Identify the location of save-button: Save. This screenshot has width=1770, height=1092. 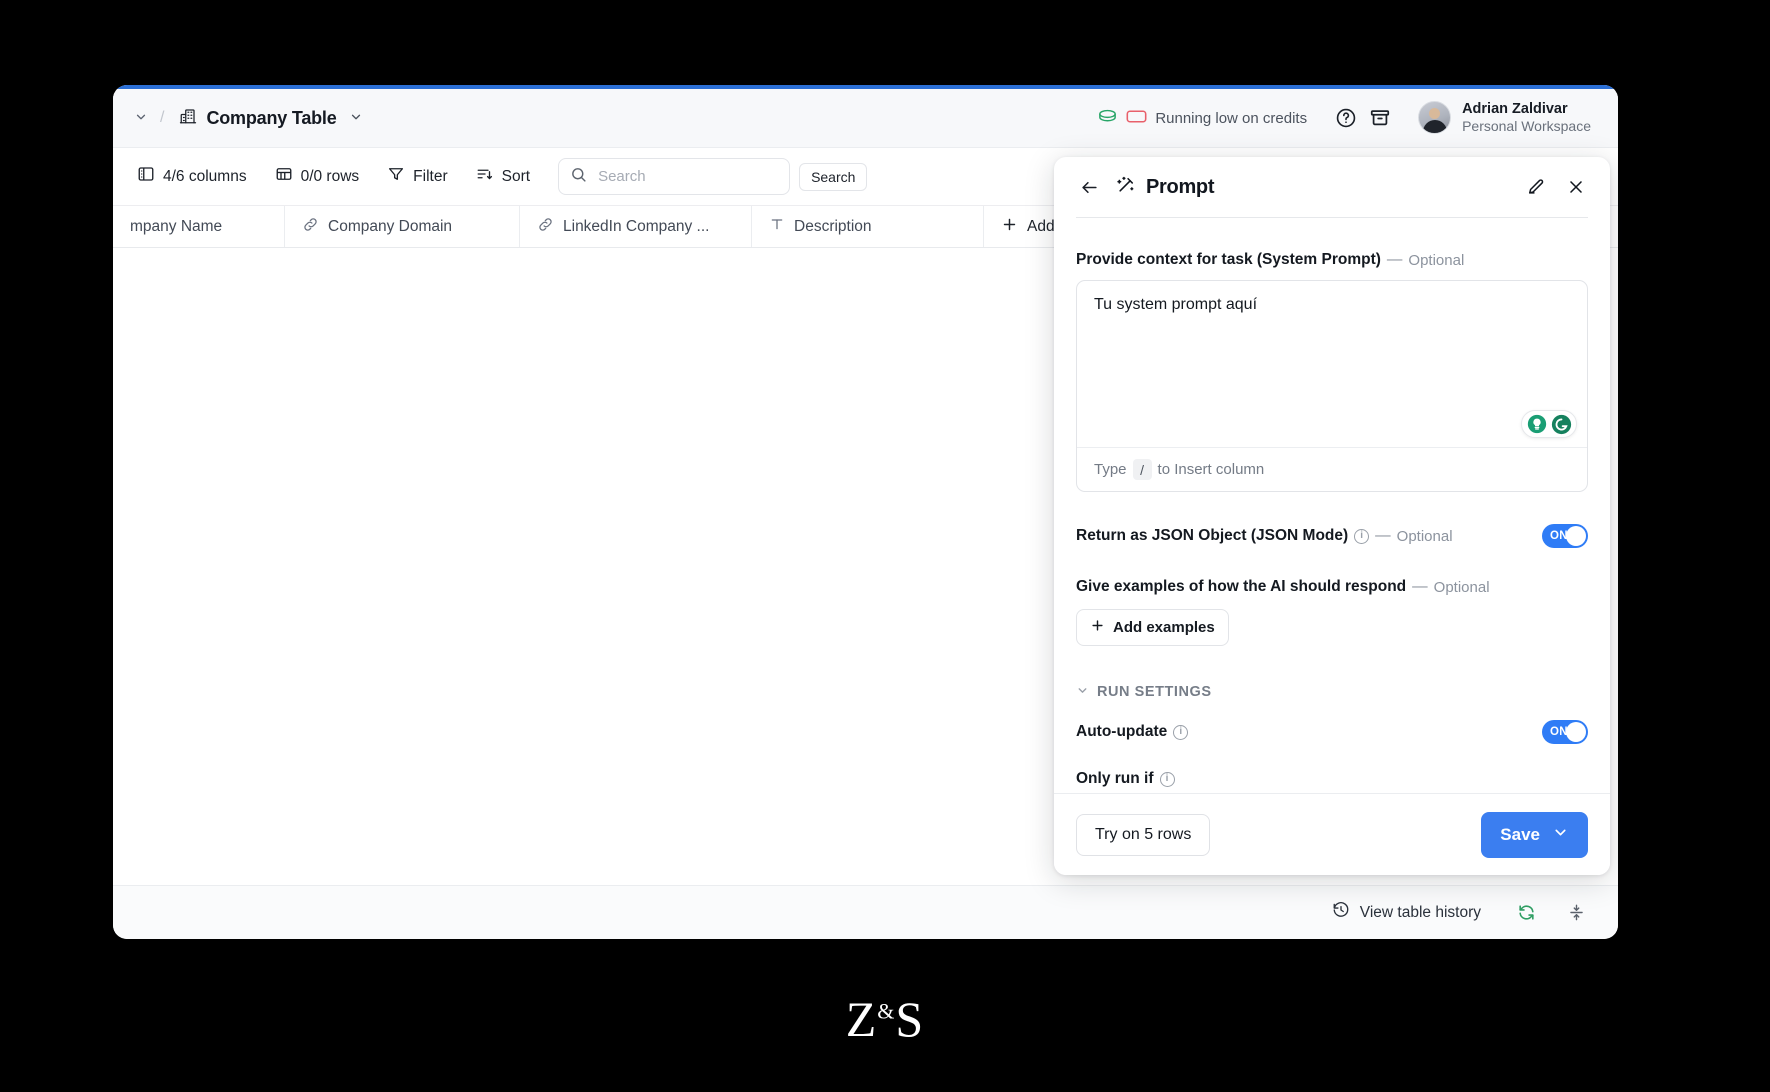
(1534, 834).